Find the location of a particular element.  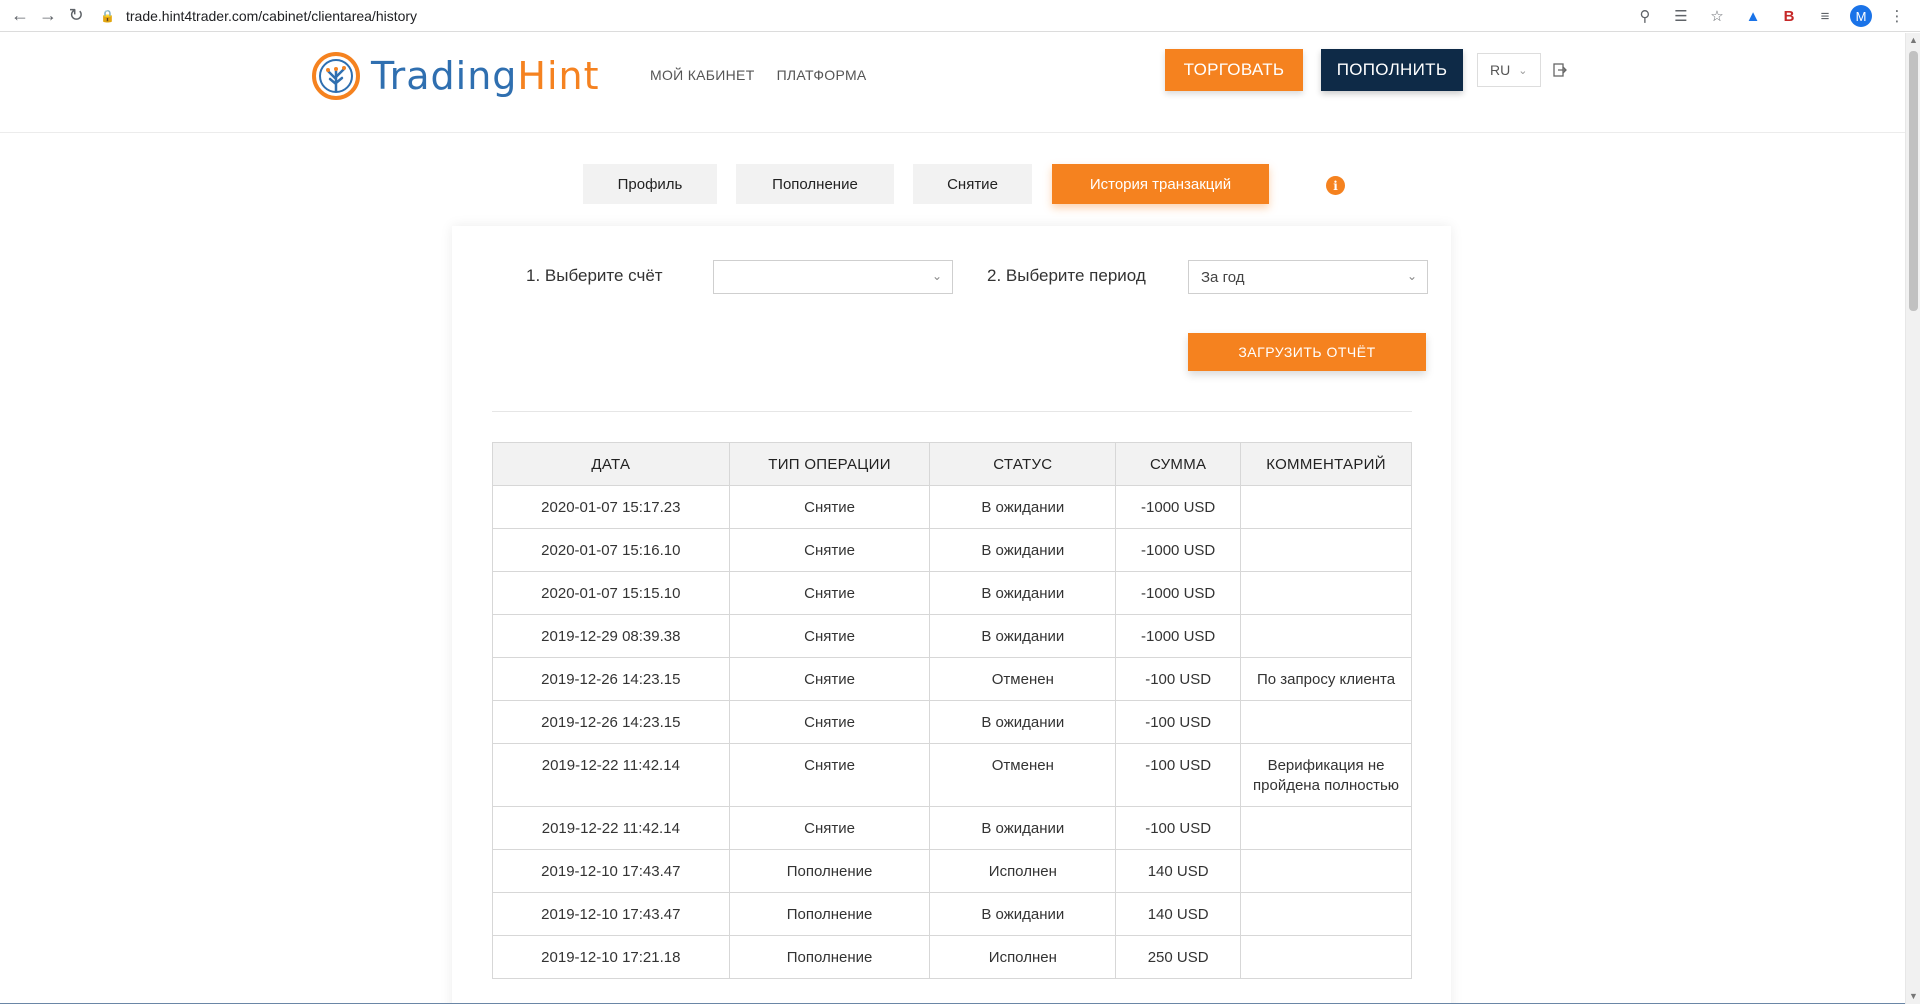

extension-icon: ▲ is located at coordinates (1753, 16).